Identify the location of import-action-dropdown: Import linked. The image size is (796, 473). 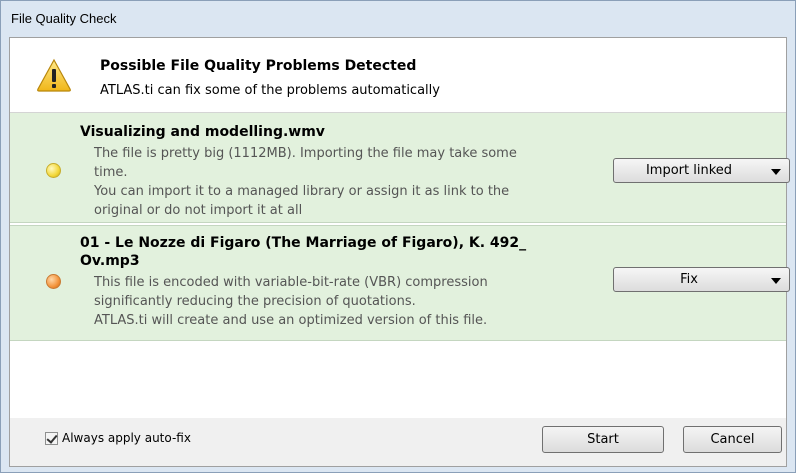
(701, 170).